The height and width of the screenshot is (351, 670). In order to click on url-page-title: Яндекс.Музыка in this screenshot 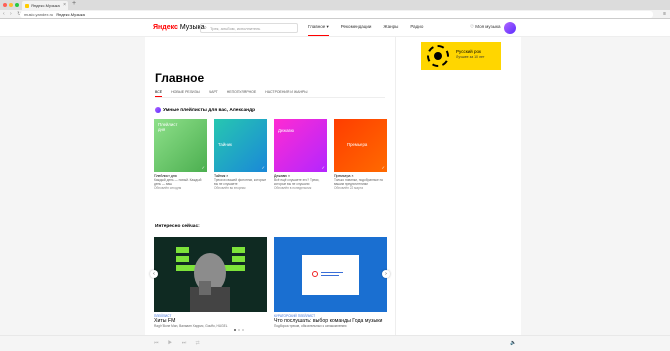, I will do `click(70, 14)`.